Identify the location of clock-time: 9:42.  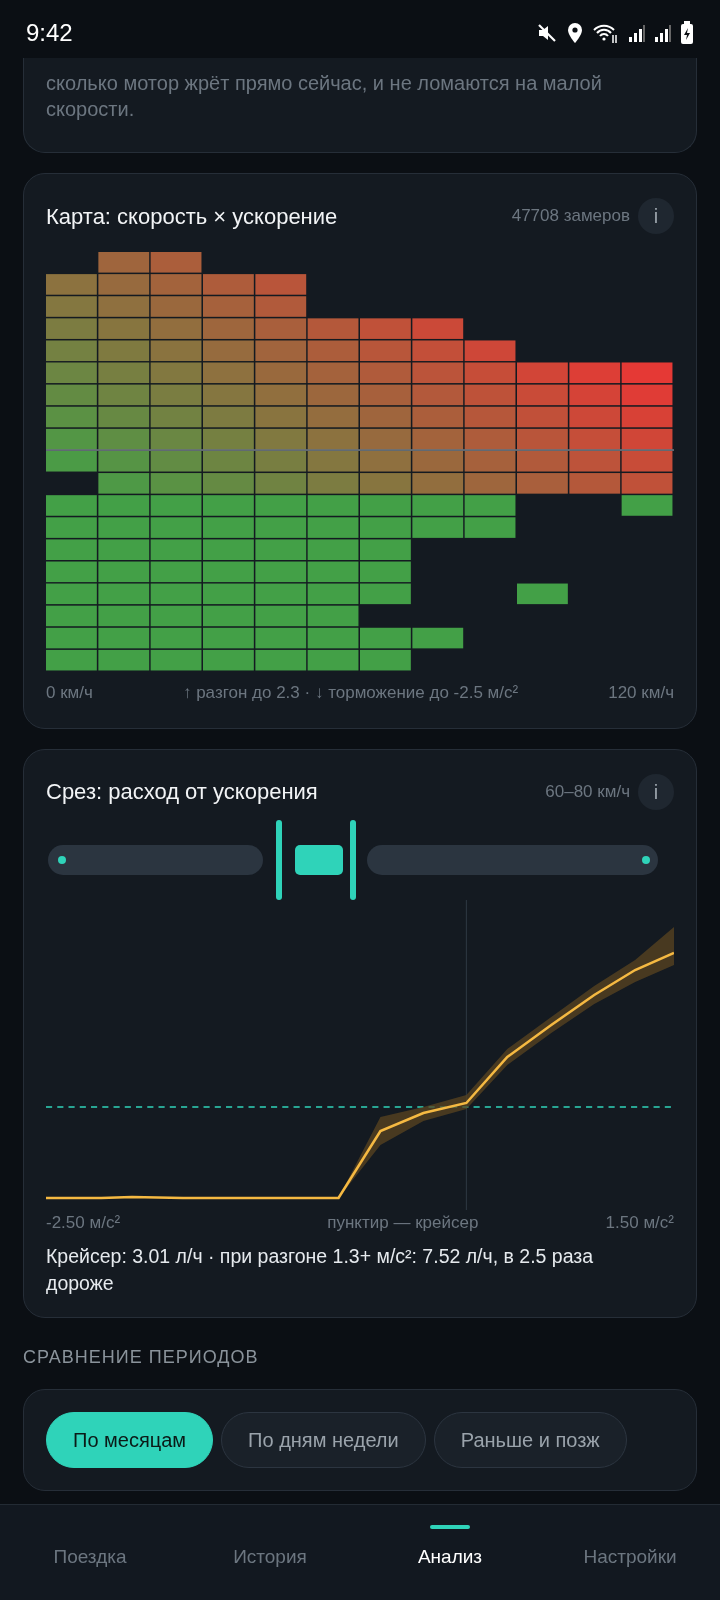
(49, 33).